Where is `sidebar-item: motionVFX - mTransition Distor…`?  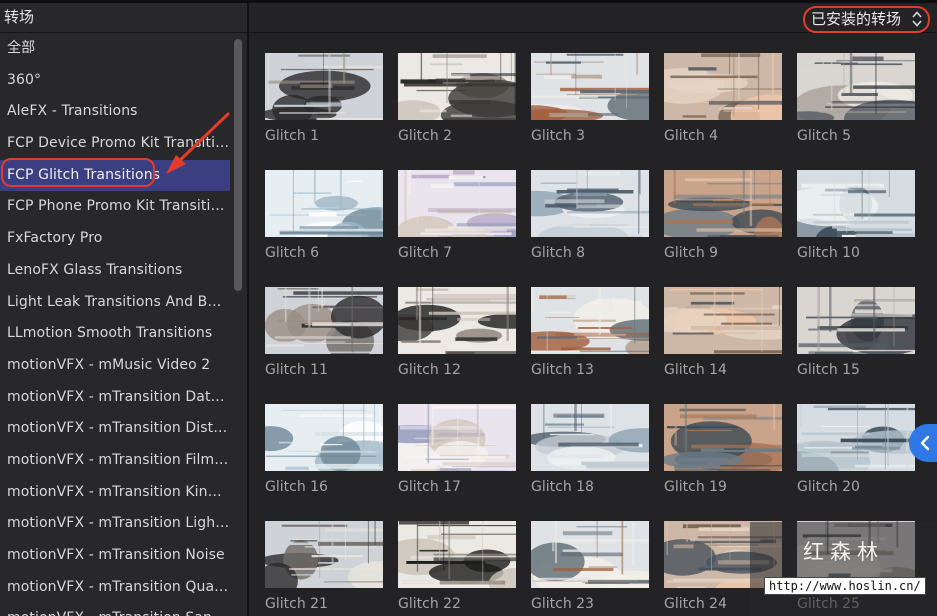
sidebar-item: motionVFX - mTransition Distor… is located at coordinates (115, 429).